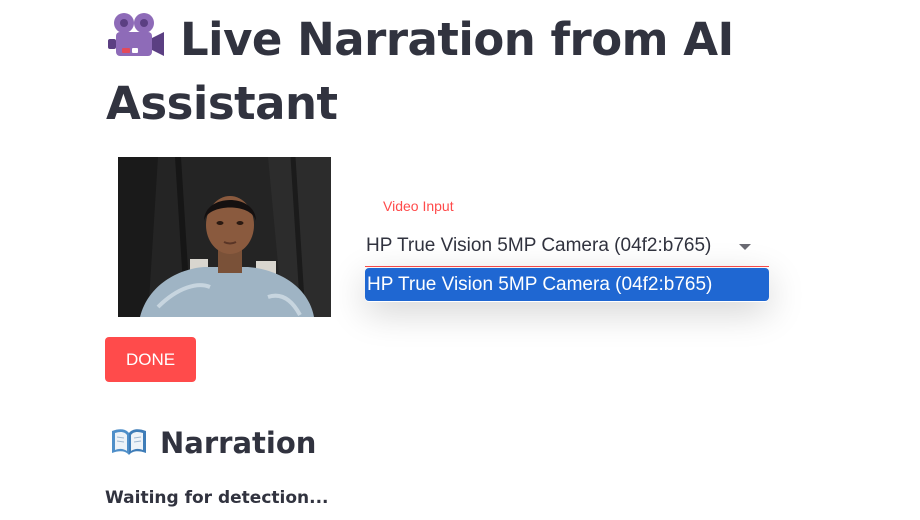 The height and width of the screenshot is (520, 920). What do you see at coordinates (539, 245) in the screenshot?
I see `video-input-selected-value: HP True Vision 5MP Camera (04f2:b765)` at bounding box center [539, 245].